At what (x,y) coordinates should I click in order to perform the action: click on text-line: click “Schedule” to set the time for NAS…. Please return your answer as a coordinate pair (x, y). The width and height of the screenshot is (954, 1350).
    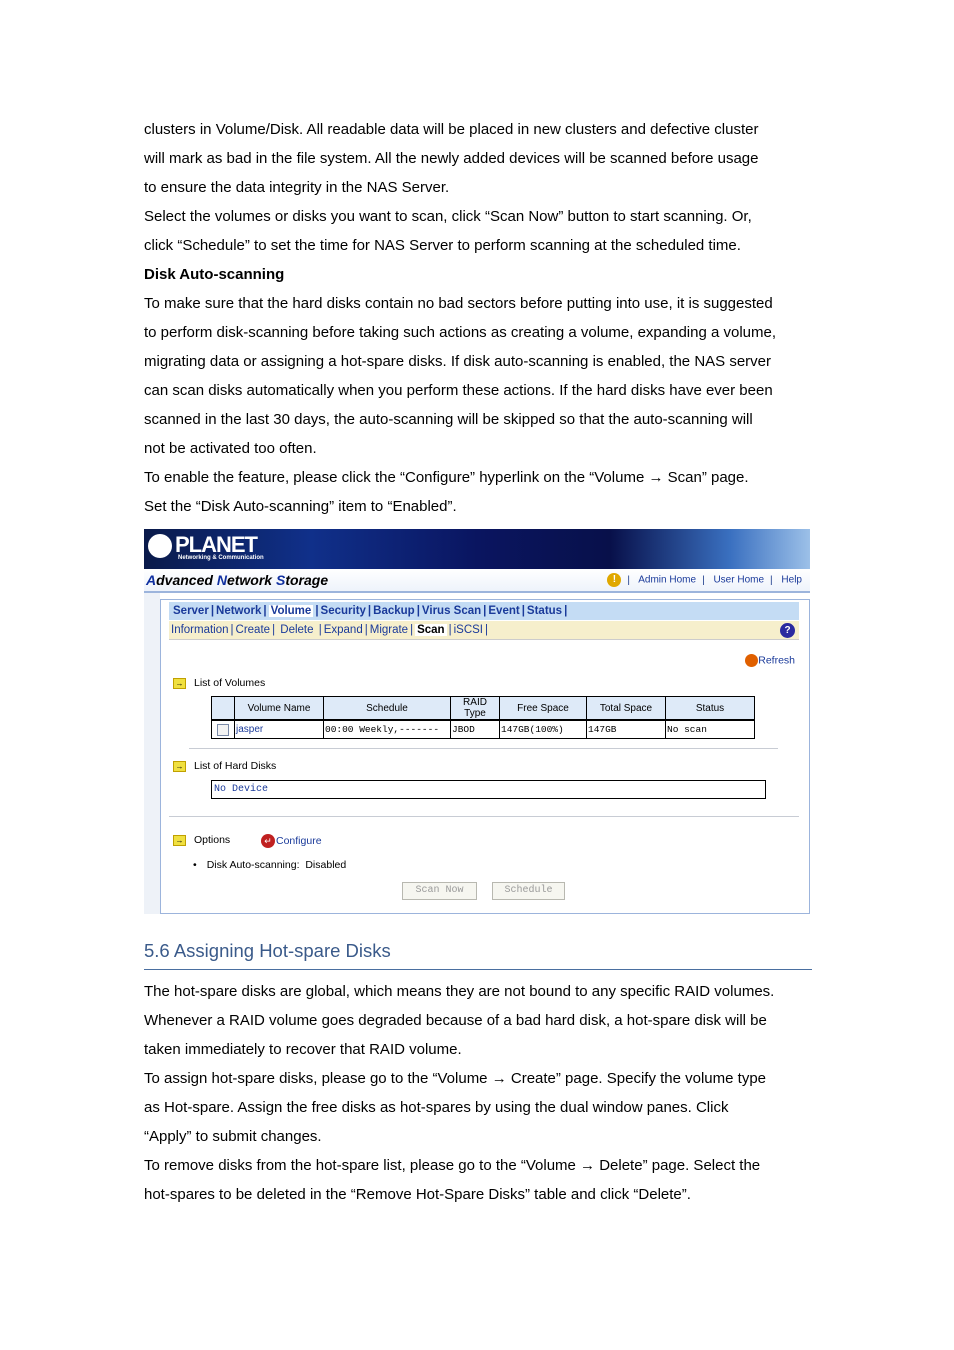
    Looking at the image, I should click on (442, 245).